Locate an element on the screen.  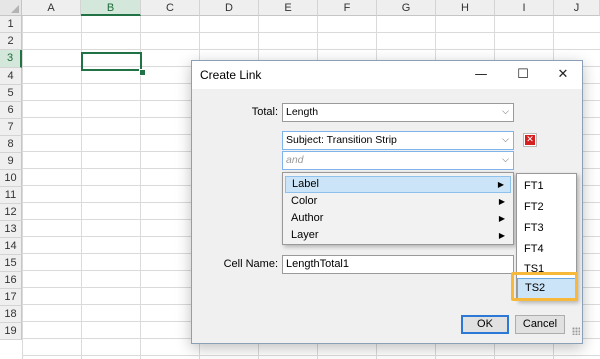
select-all-corner is located at coordinates (11, 8).